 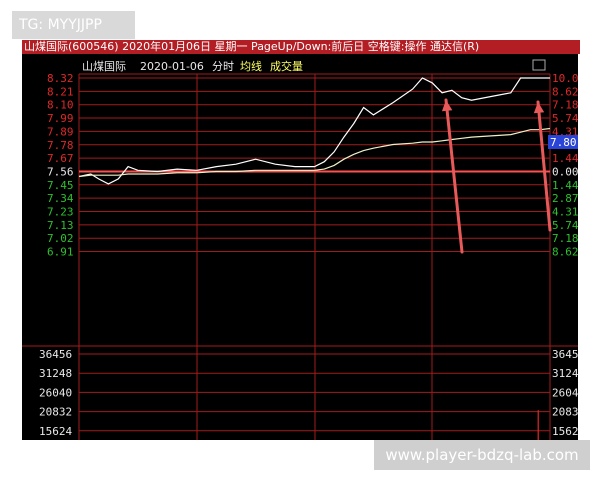 What do you see at coordinates (55, 431) in the screenshot?
I see `volume-tick-label: 15624` at bounding box center [55, 431].